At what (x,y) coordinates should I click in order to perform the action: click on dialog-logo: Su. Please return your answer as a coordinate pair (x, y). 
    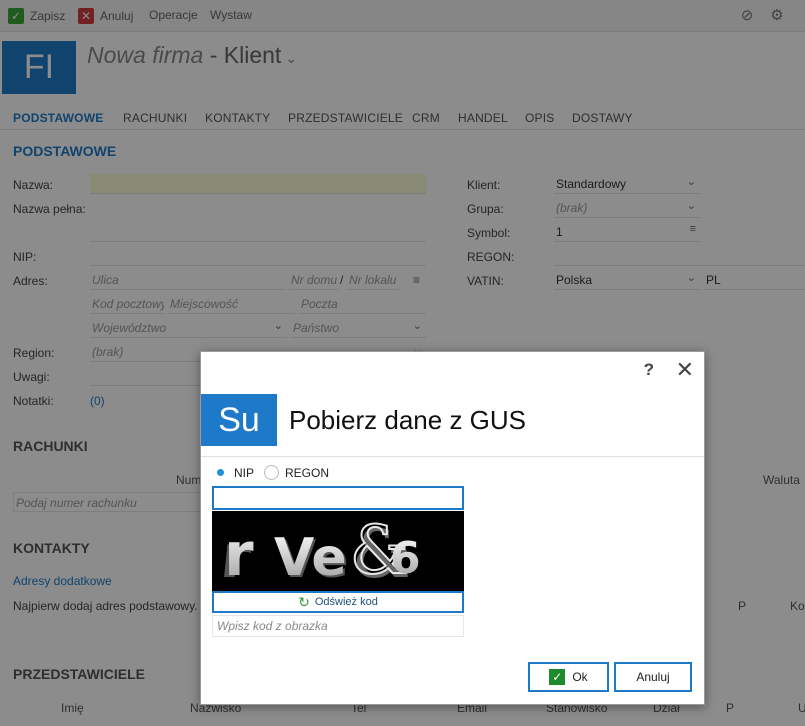
    Looking at the image, I should click on (239, 420).